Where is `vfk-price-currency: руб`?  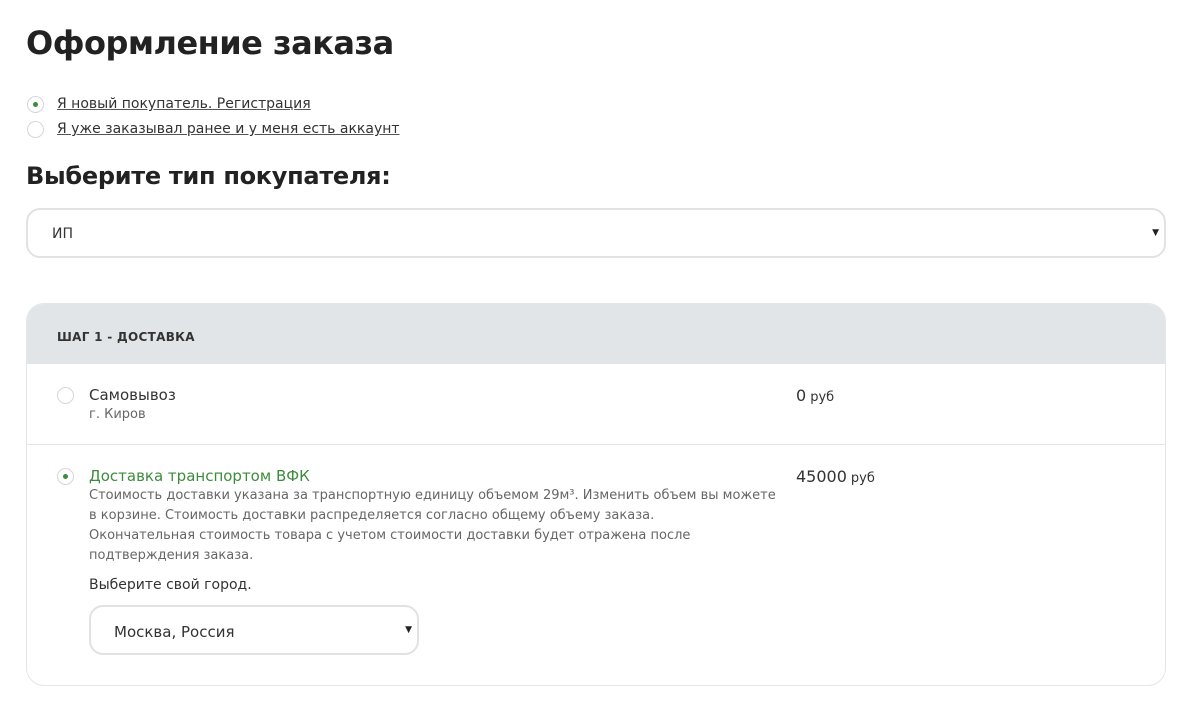 vfk-price-currency: руб is located at coordinates (862, 478).